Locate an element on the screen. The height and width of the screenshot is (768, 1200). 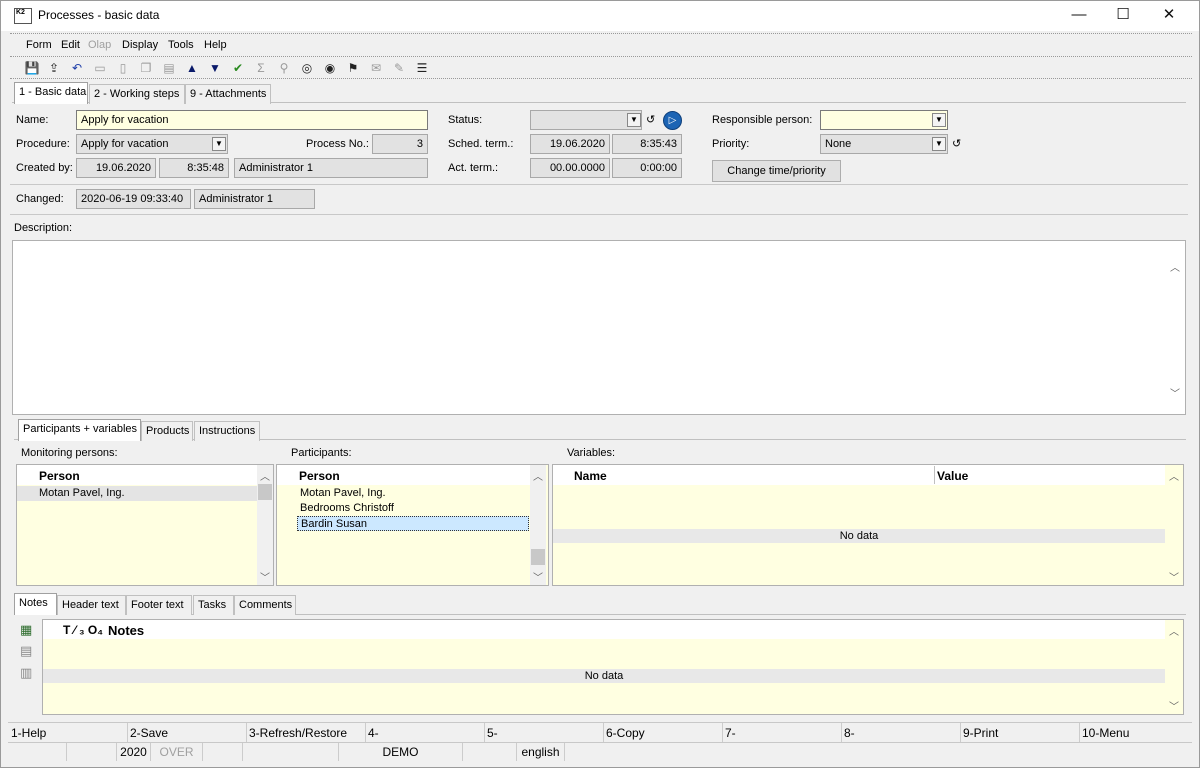
tab-working-steps: 2 - Working steps is located at coordinates (137, 94).